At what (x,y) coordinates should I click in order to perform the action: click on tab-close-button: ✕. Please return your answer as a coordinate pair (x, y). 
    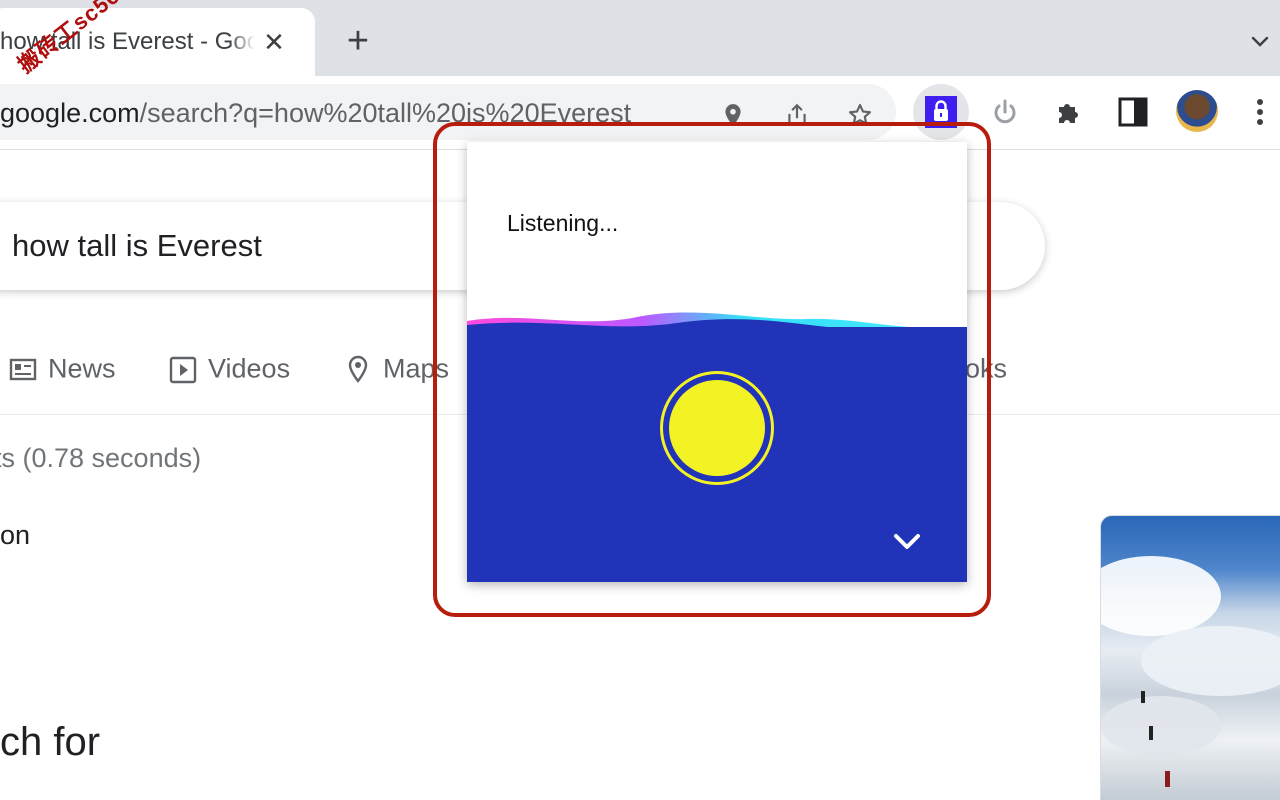
    Looking at the image, I should click on (274, 42).